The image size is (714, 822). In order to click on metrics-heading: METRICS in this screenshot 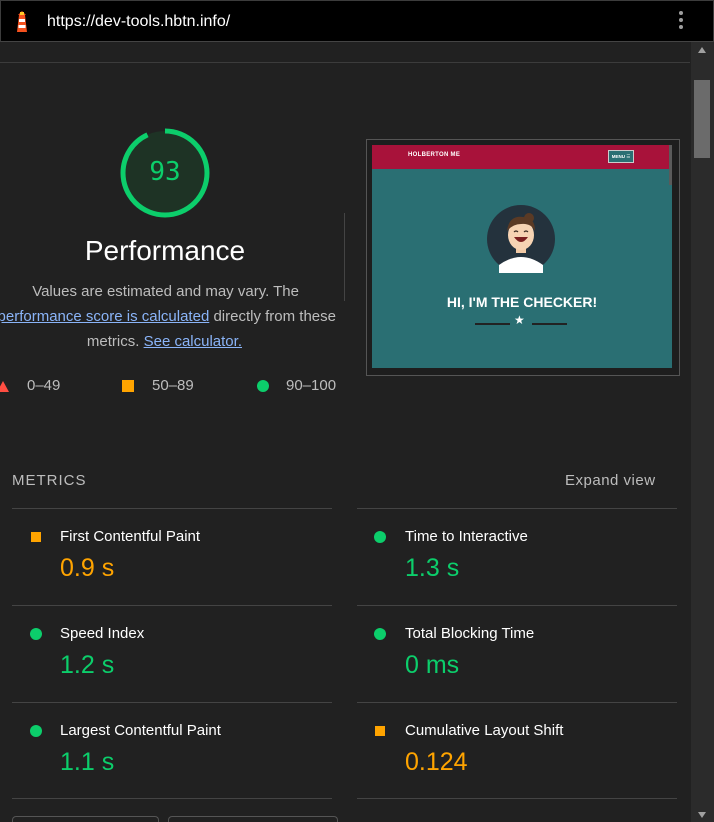, I will do `click(49, 480)`.